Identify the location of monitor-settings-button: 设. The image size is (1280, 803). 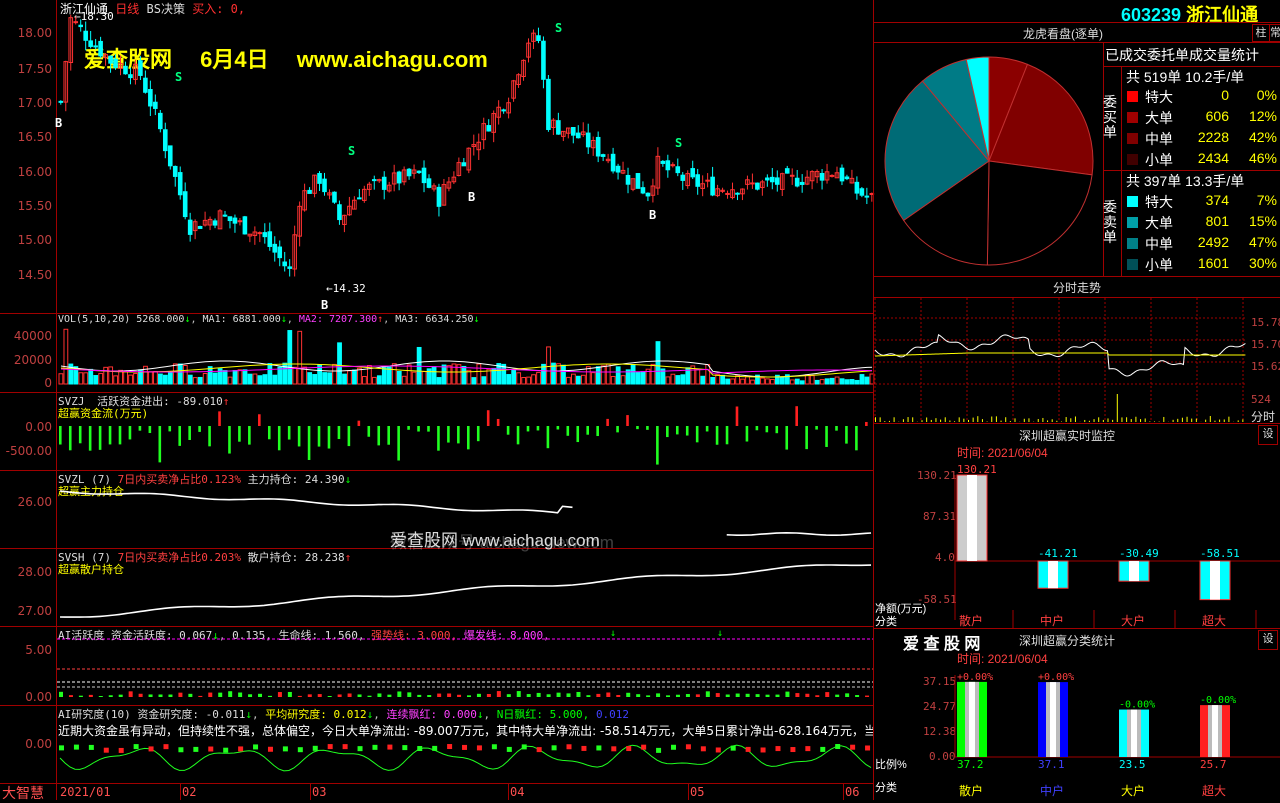
(1268, 435).